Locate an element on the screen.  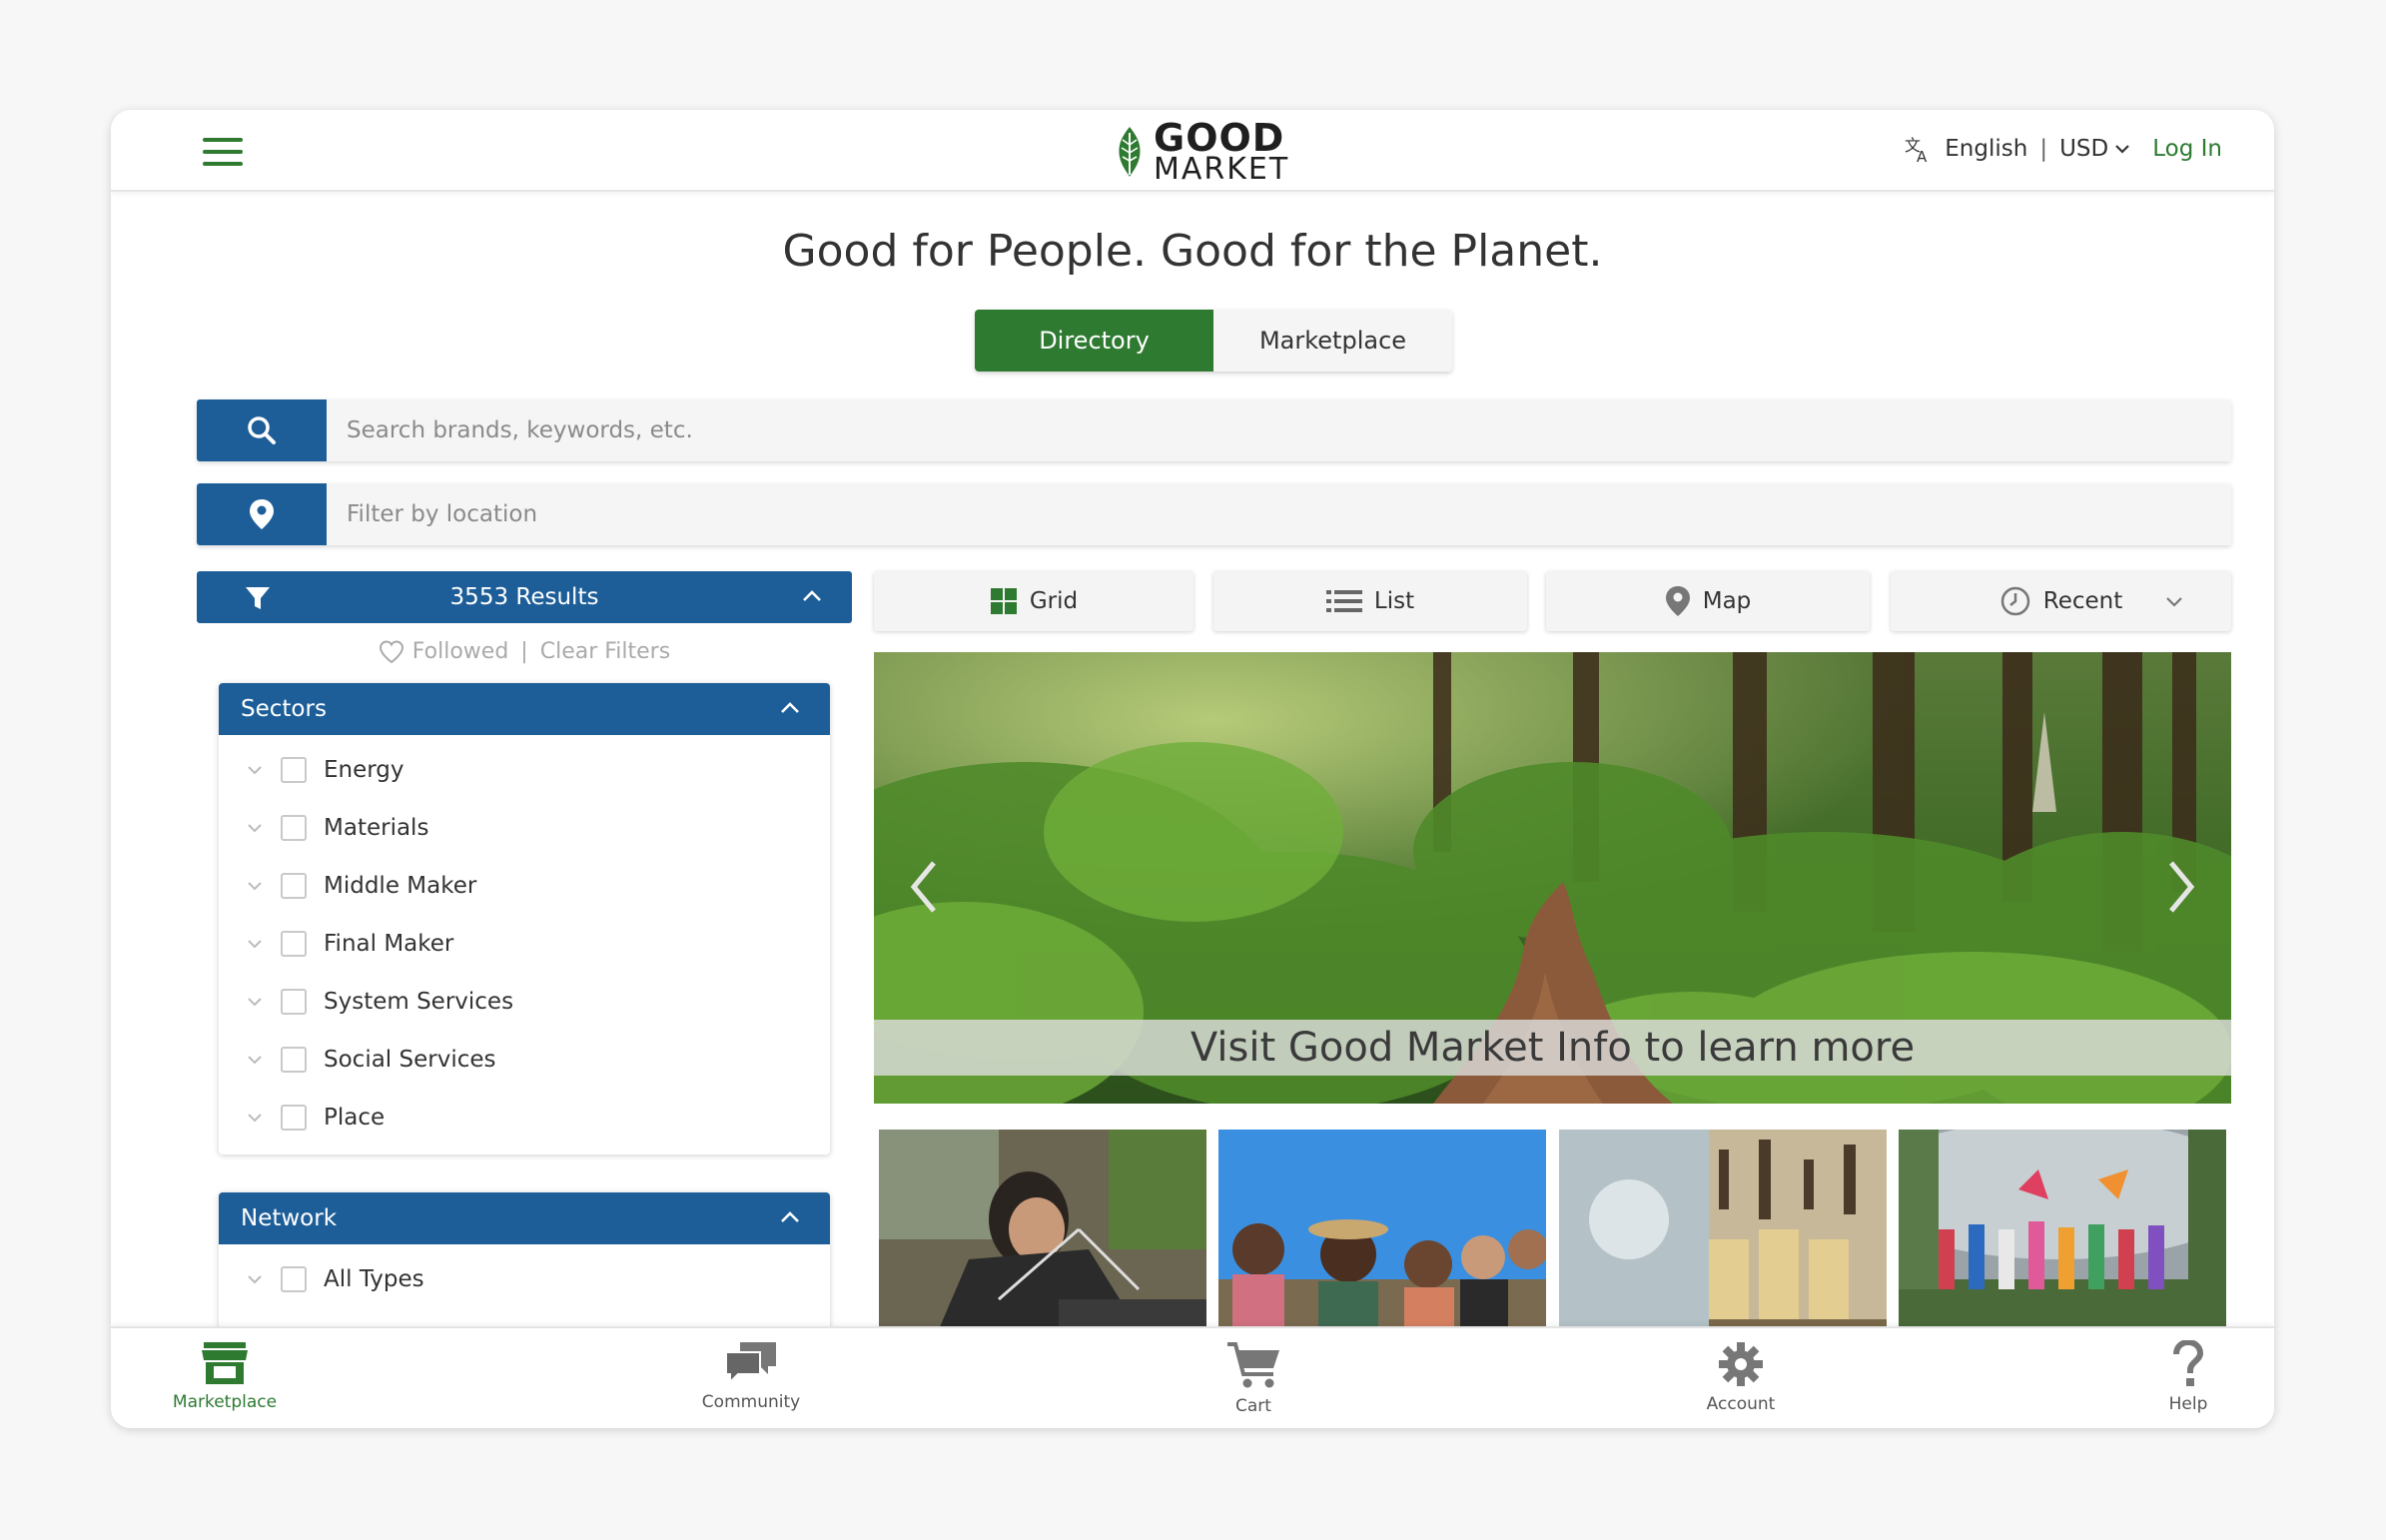
next-arrow-icon is located at coordinates (2181, 887).